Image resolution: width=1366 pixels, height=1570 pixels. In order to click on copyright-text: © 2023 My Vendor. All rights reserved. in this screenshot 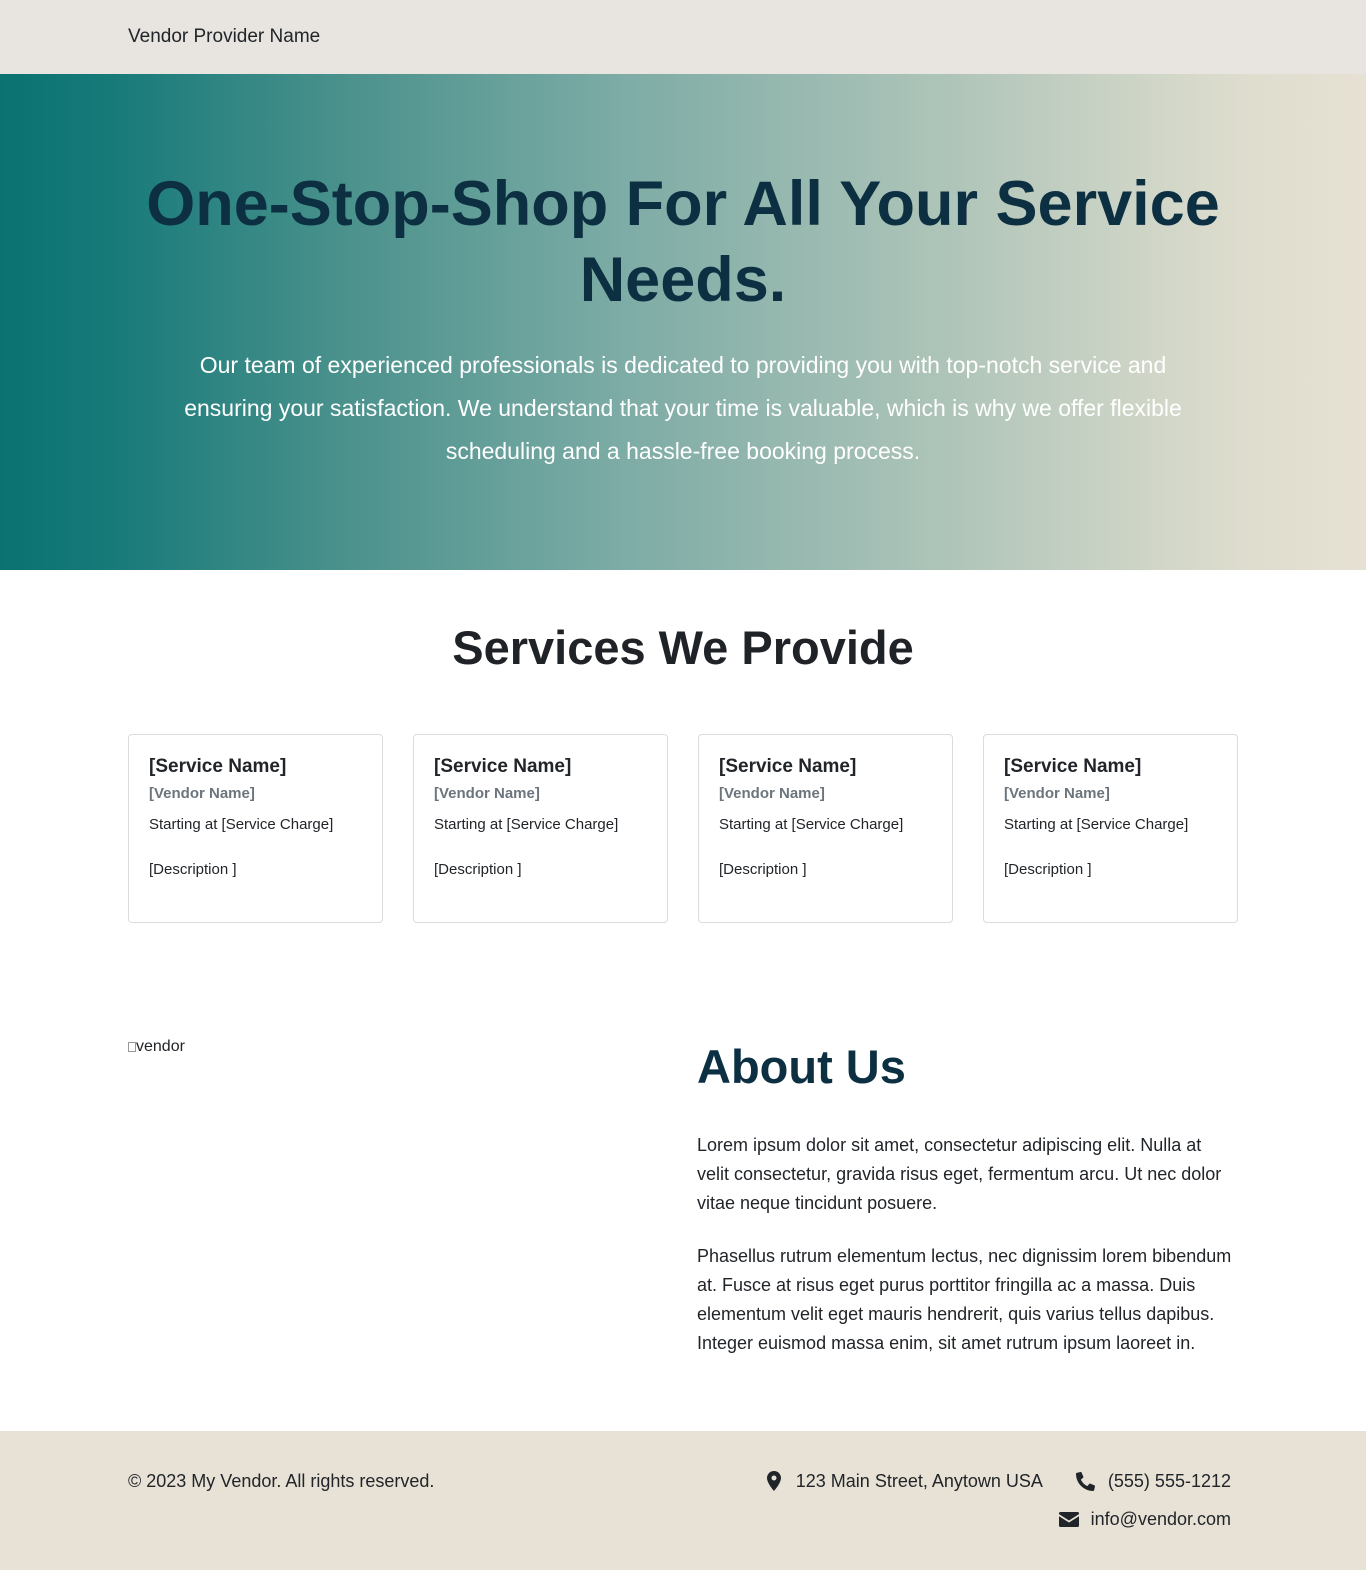, I will do `click(281, 1481)`.